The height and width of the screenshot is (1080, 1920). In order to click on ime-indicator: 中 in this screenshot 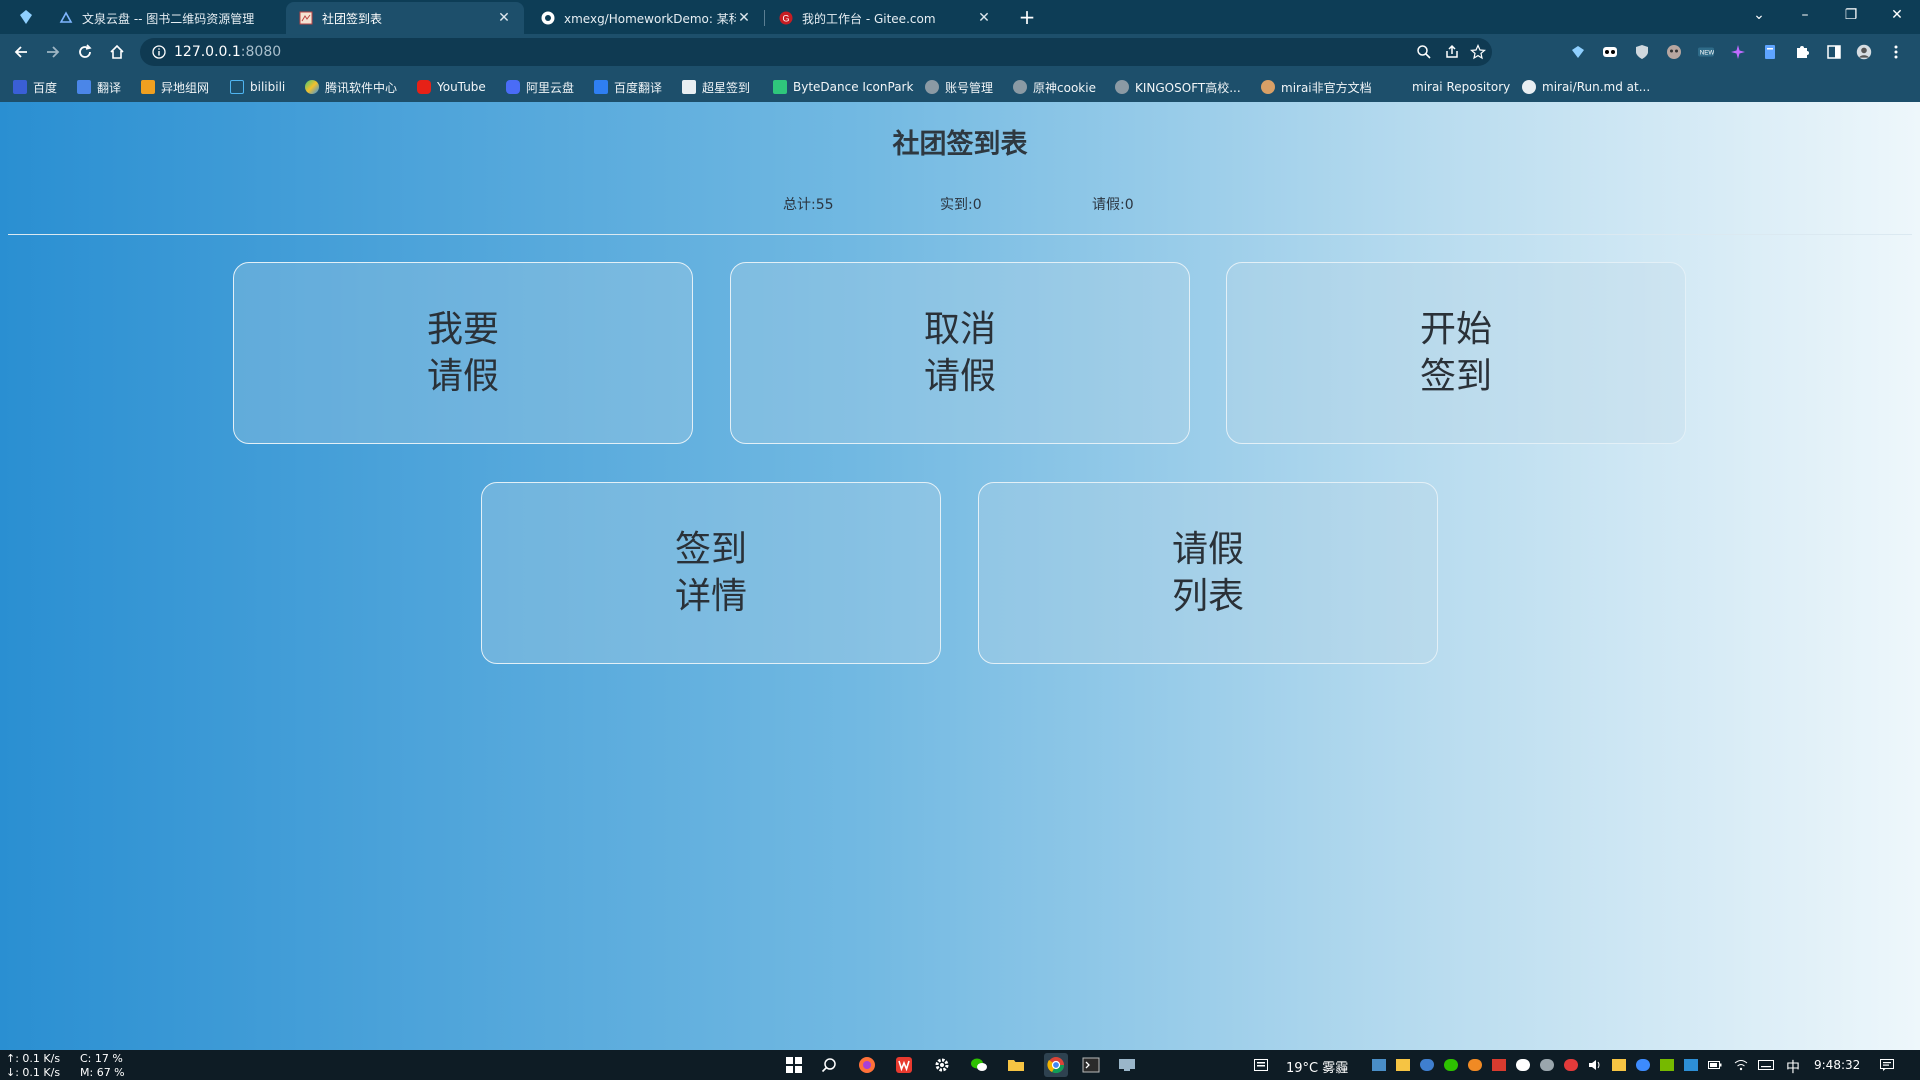, I will do `click(1793, 1067)`.